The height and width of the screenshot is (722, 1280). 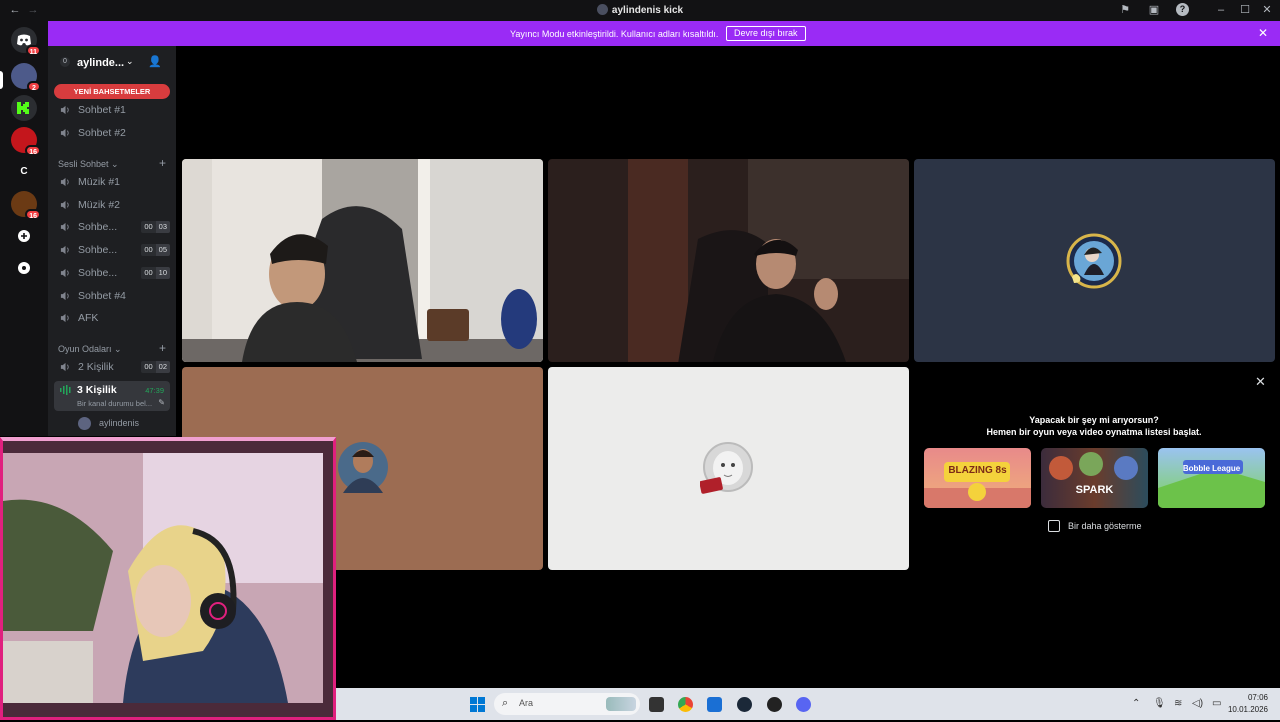 What do you see at coordinates (1245, 10) in the screenshot?
I see `maximize-icon: ☐` at bounding box center [1245, 10].